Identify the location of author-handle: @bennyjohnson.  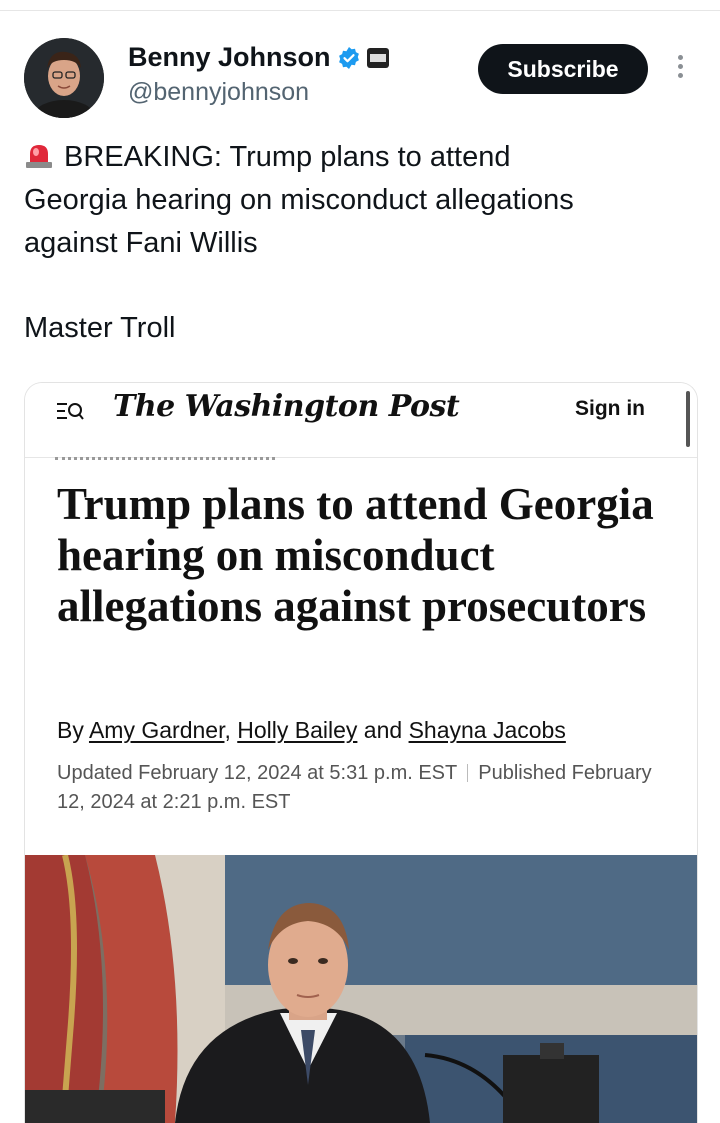
(218, 92).